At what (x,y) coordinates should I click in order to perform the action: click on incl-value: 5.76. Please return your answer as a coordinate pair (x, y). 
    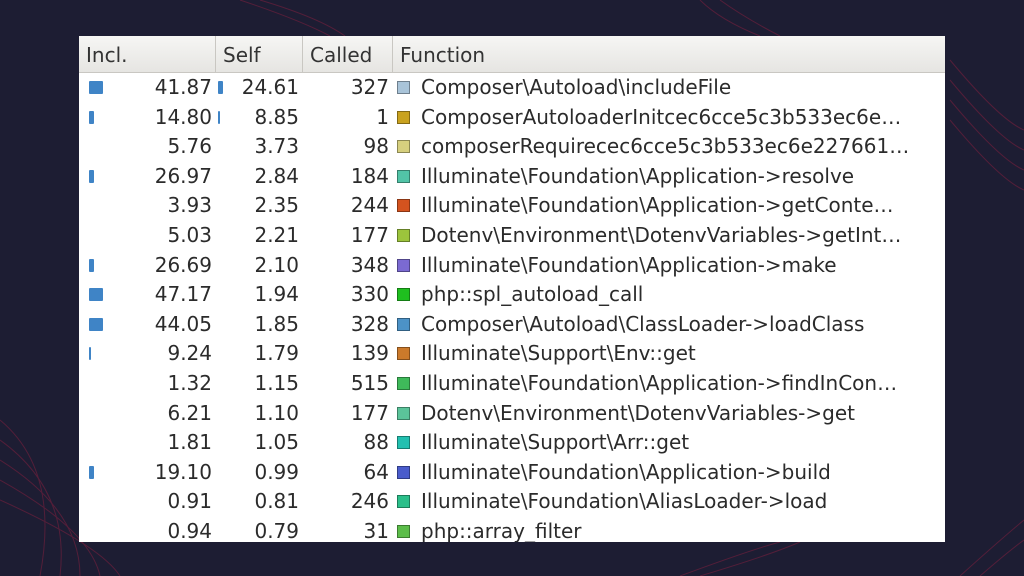
    Looking at the image, I should click on (189, 146).